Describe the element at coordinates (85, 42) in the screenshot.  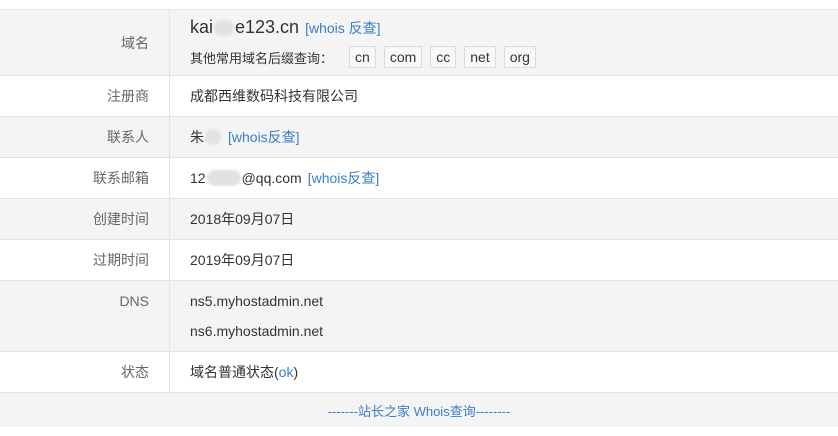
I see `label-domain: 域名` at that location.